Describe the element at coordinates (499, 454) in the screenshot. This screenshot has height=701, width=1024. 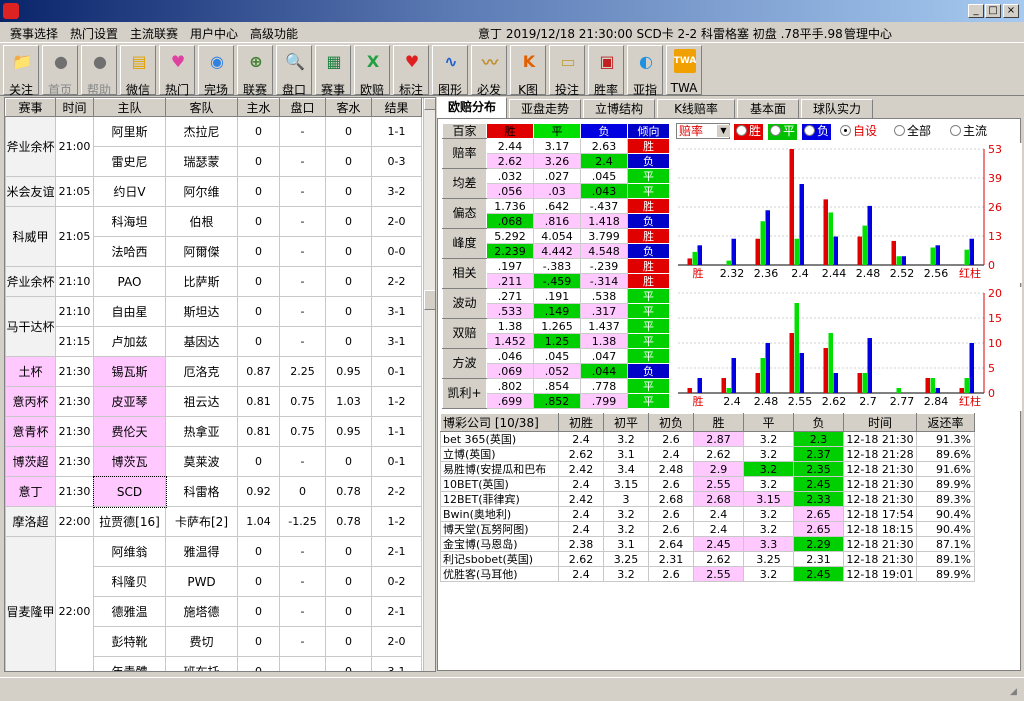
I see `bookmaker-name: 立博(英国)` at that location.